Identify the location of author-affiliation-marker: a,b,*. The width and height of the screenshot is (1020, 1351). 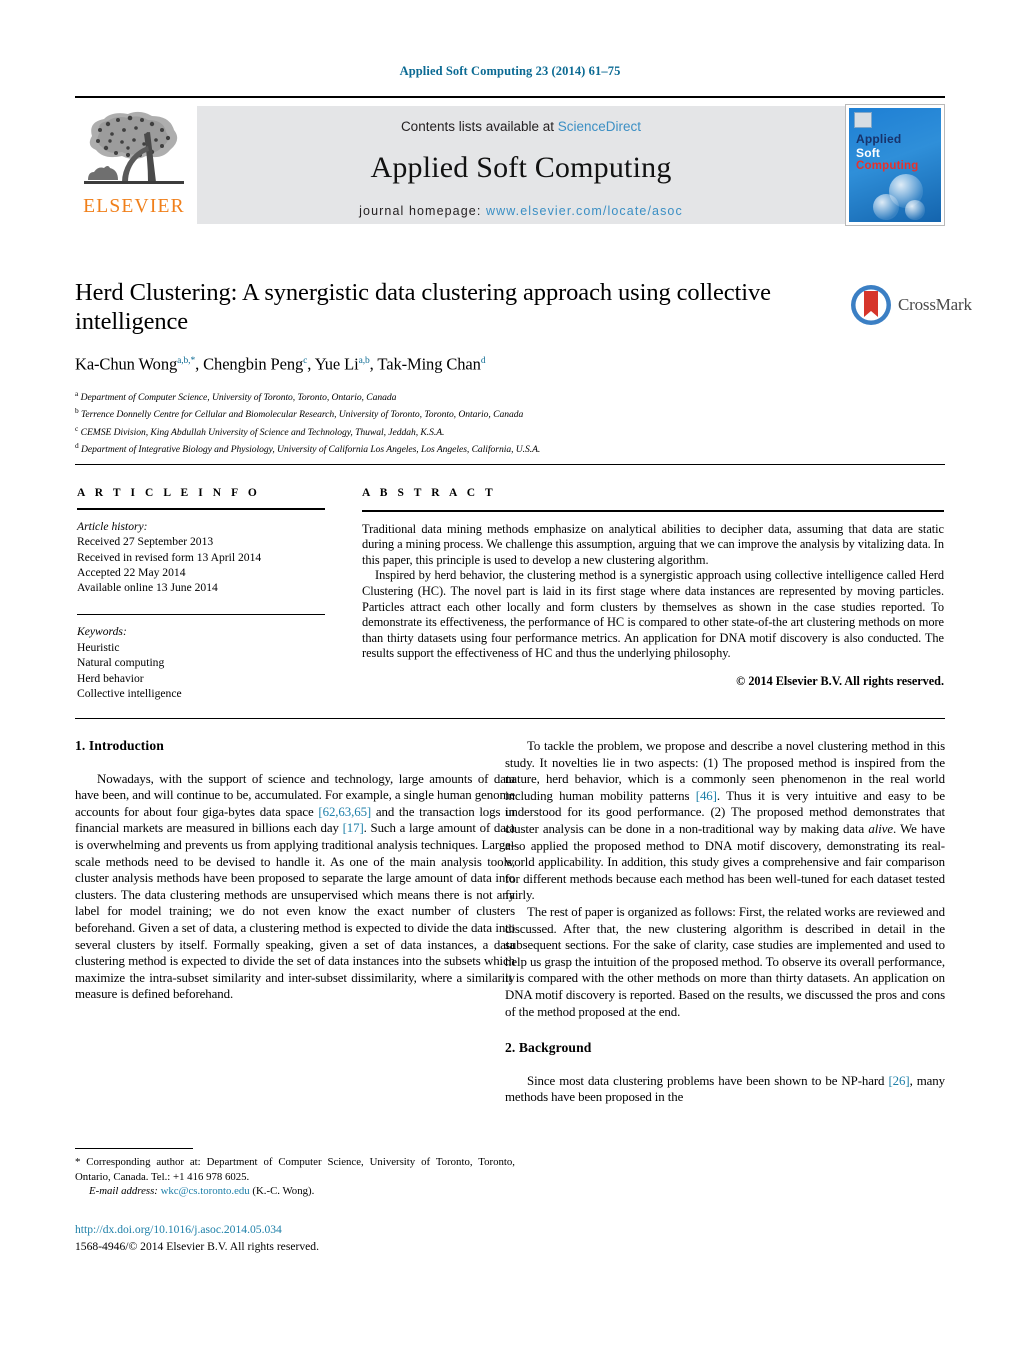
(186, 361).